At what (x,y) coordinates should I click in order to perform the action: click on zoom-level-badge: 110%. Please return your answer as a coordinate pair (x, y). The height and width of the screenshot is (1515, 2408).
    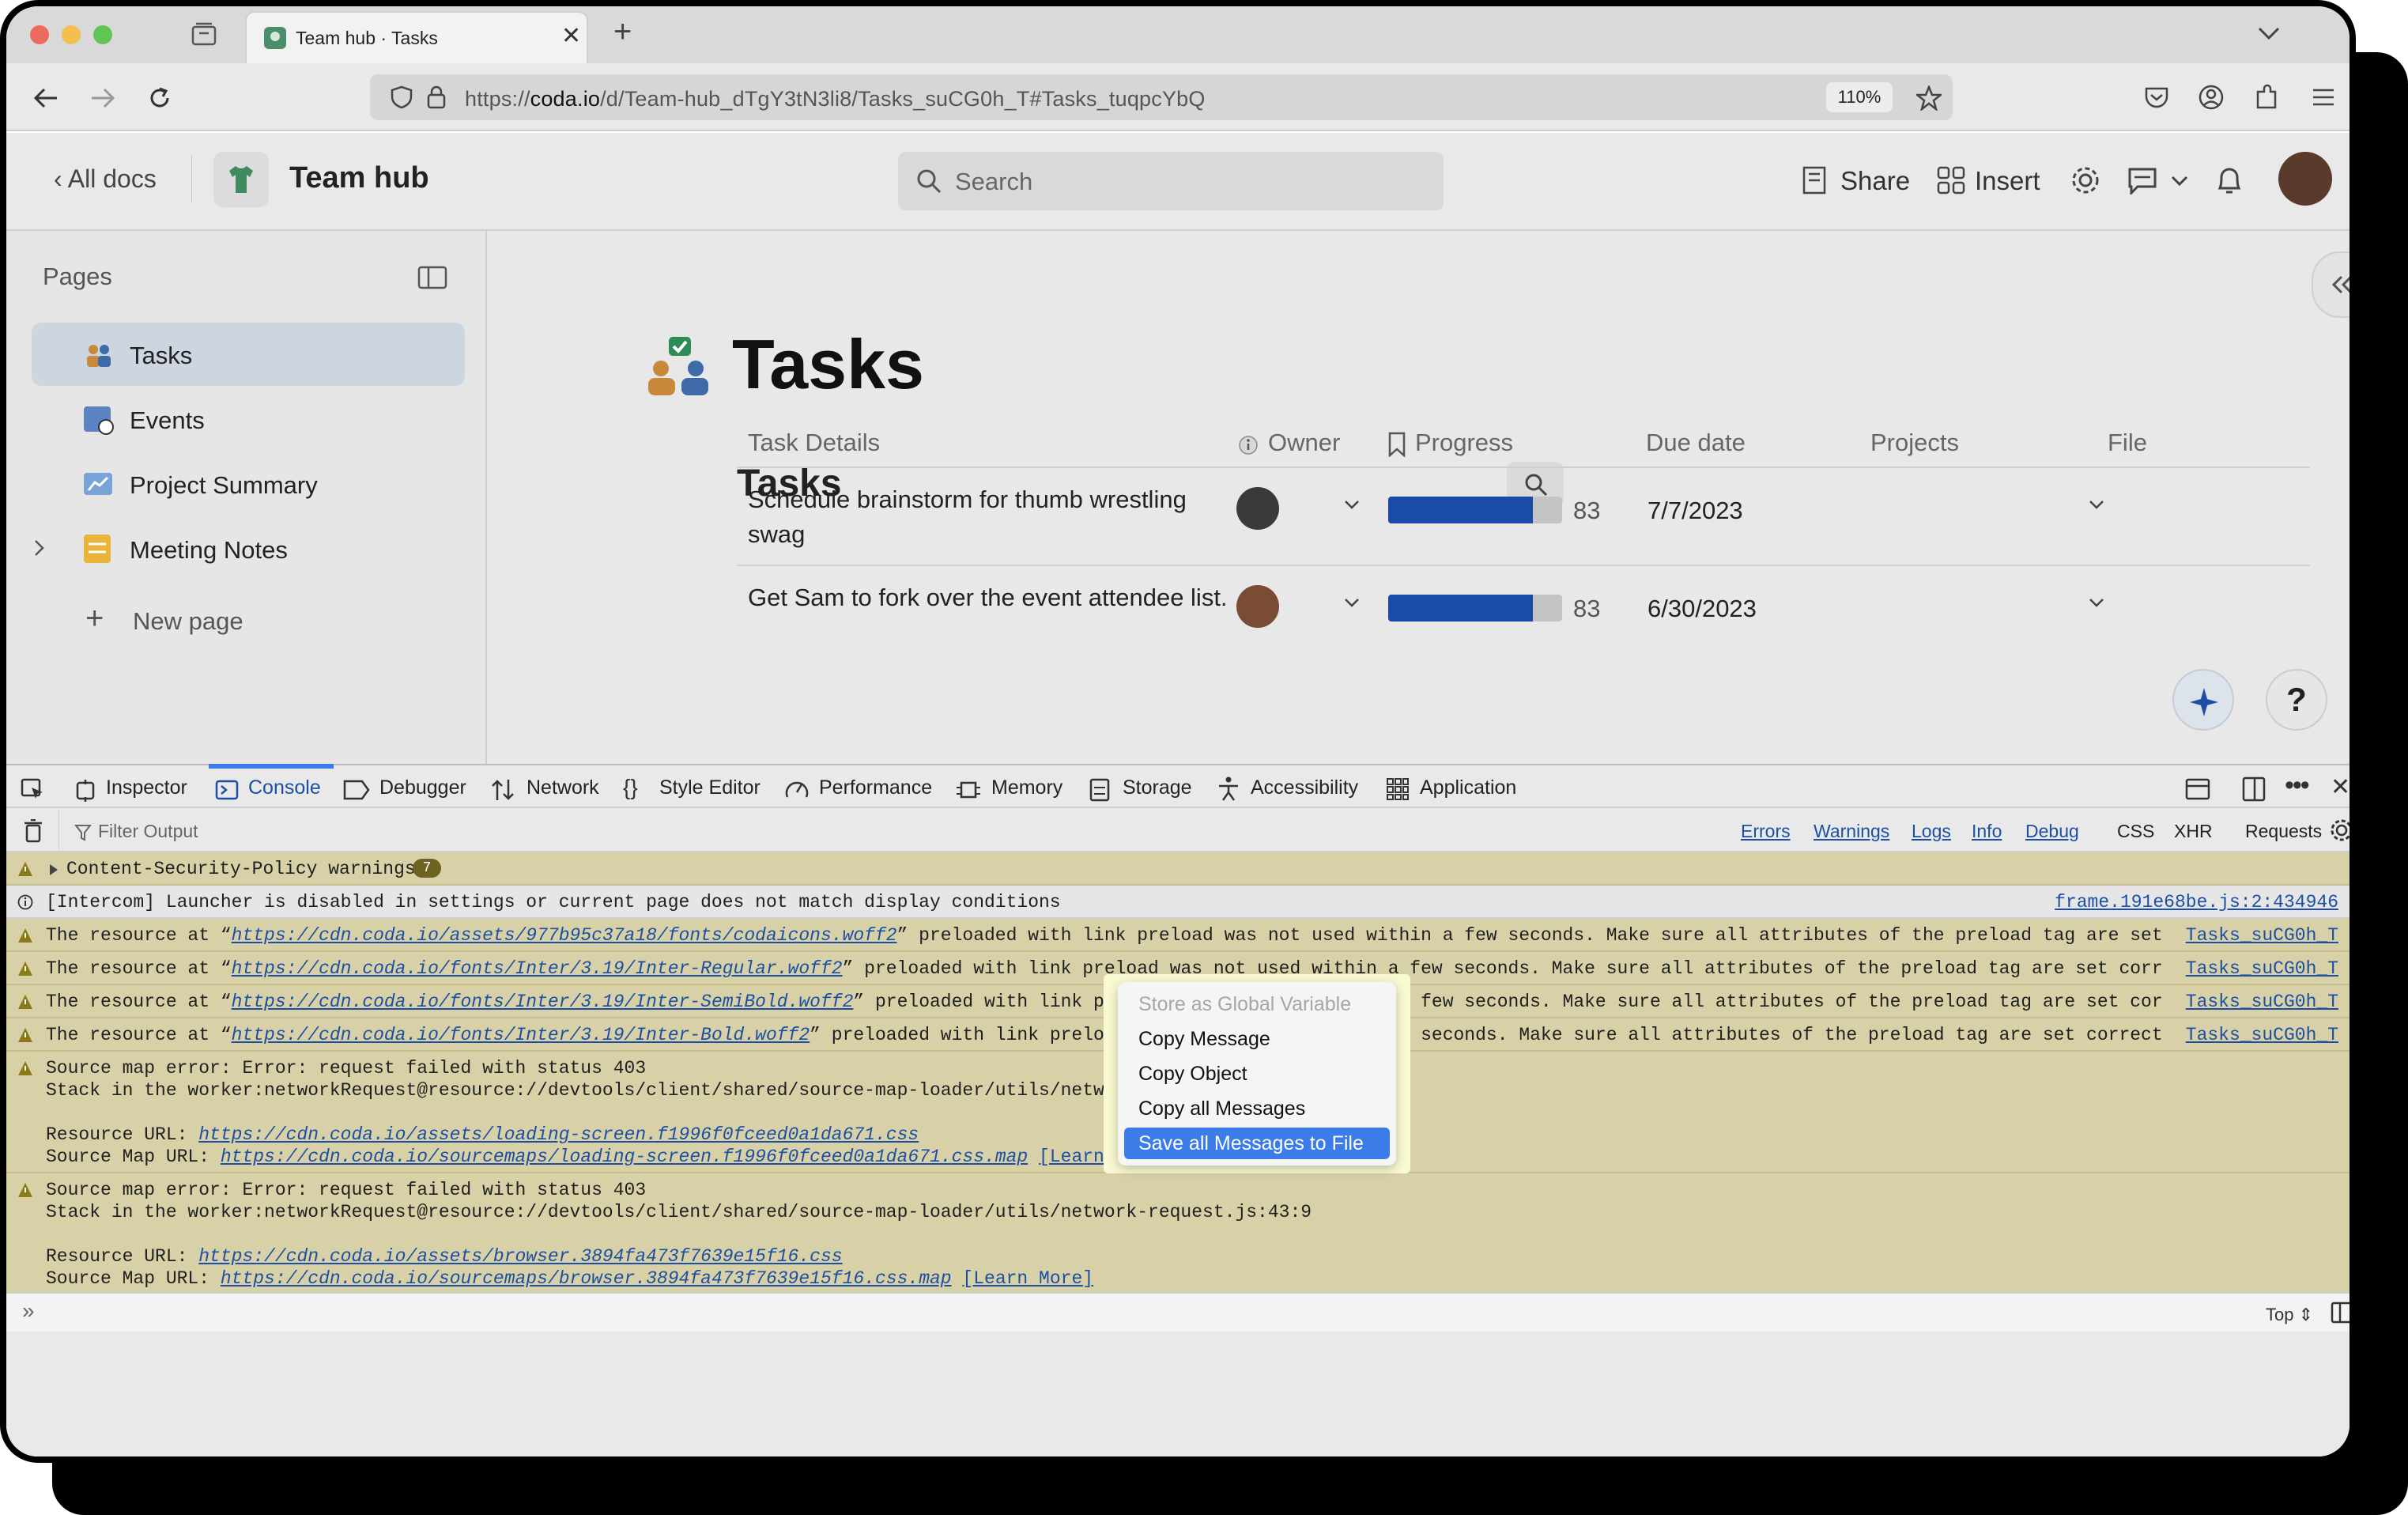
    Looking at the image, I should click on (1859, 97).